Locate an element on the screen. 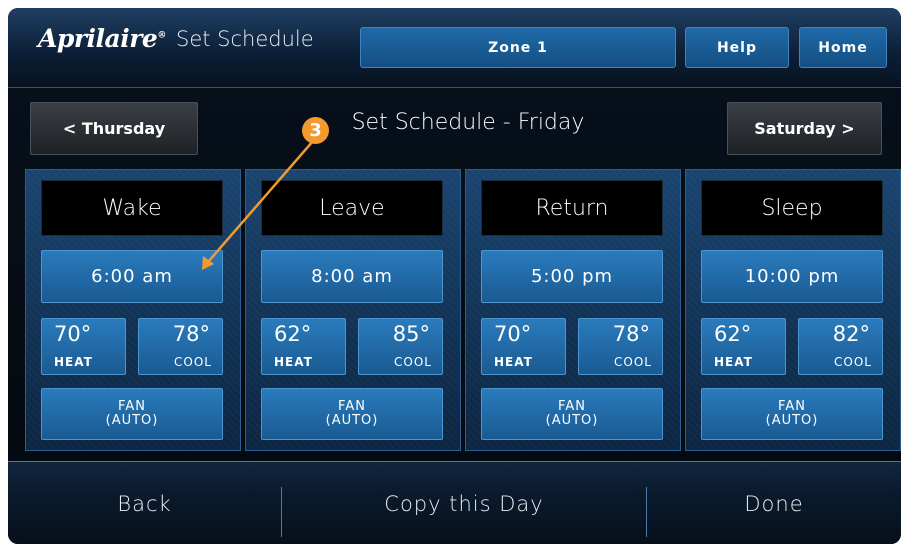 The image size is (909, 552). cool-setpoint-button: 85° COOL is located at coordinates (400, 346).